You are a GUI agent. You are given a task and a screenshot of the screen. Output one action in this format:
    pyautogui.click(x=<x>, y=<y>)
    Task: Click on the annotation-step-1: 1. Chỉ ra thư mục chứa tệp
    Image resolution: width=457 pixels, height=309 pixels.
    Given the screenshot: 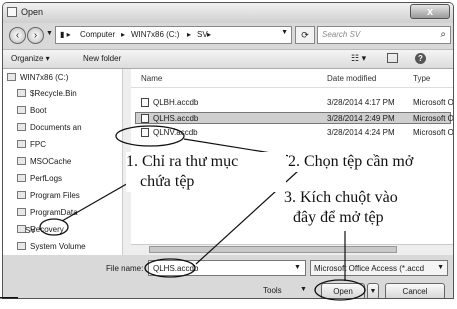 What is the action you would take?
    pyautogui.click(x=206, y=172)
    